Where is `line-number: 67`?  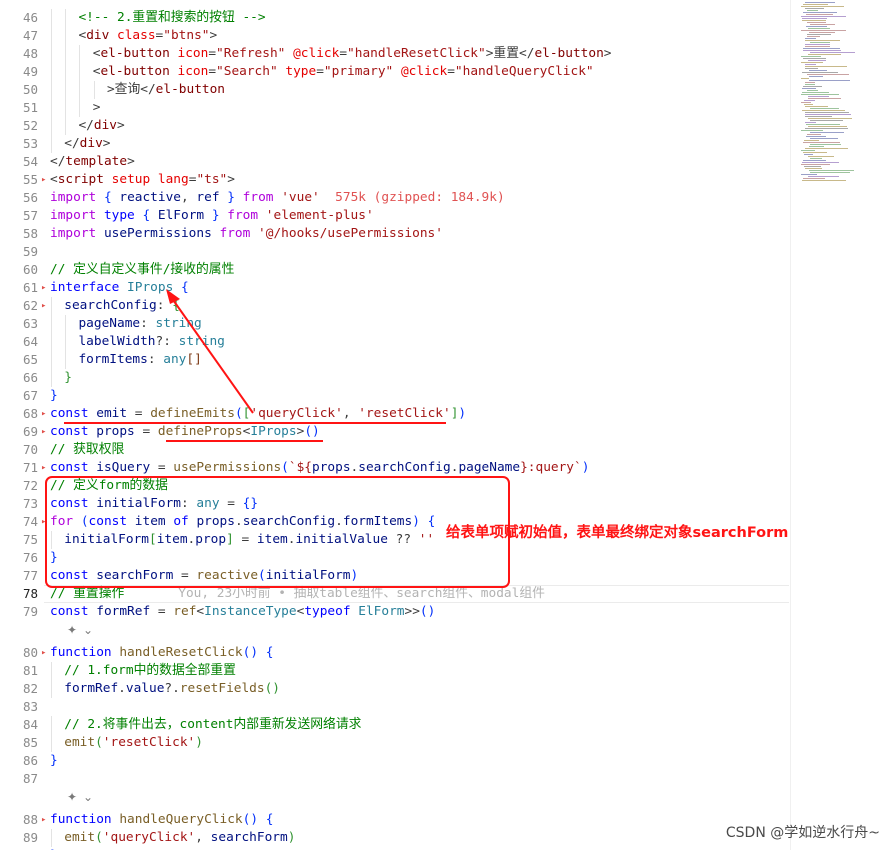
line-number: 67 is located at coordinates (19, 396).